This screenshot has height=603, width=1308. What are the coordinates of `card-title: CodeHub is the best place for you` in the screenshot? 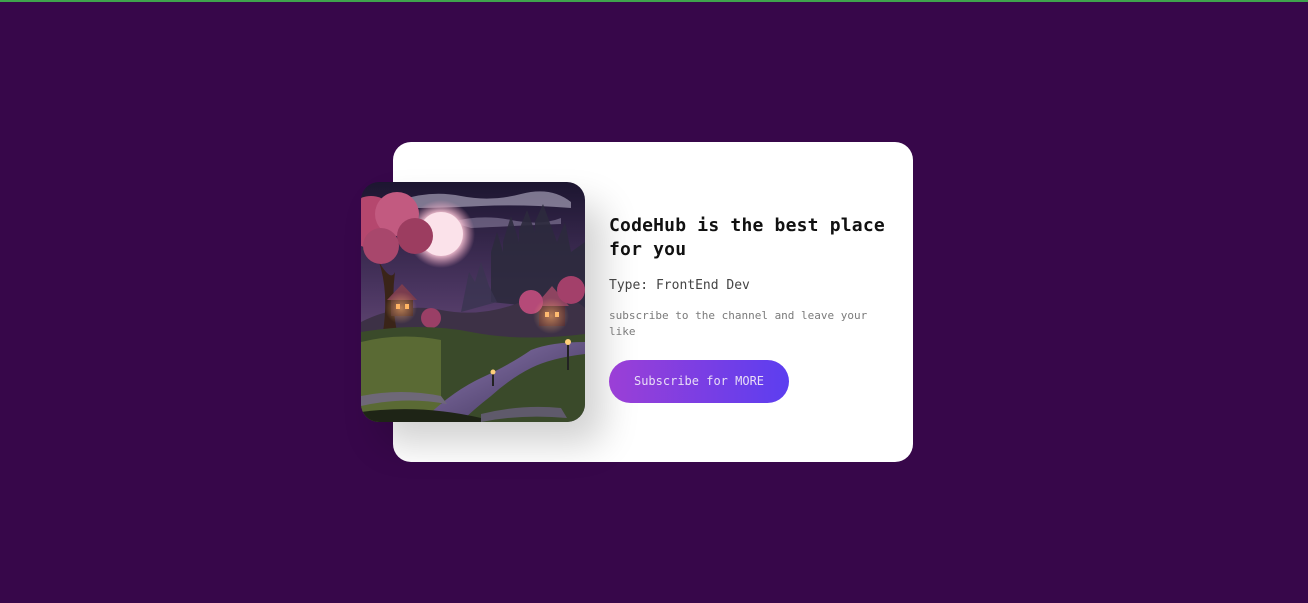 It's located at (747, 237).